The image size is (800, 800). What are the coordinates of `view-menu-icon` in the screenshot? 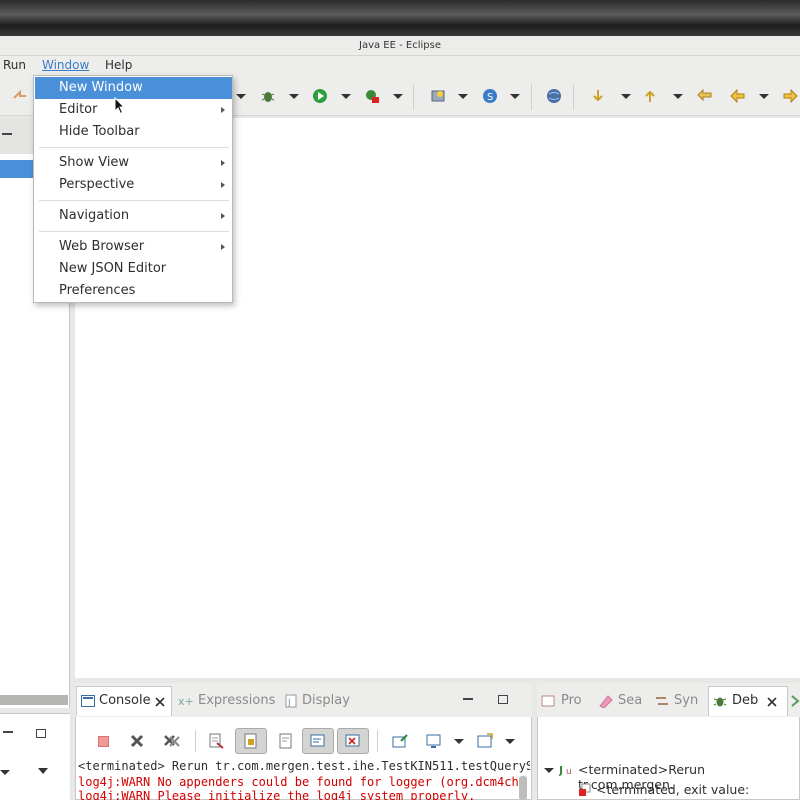 It's located at (43, 771).